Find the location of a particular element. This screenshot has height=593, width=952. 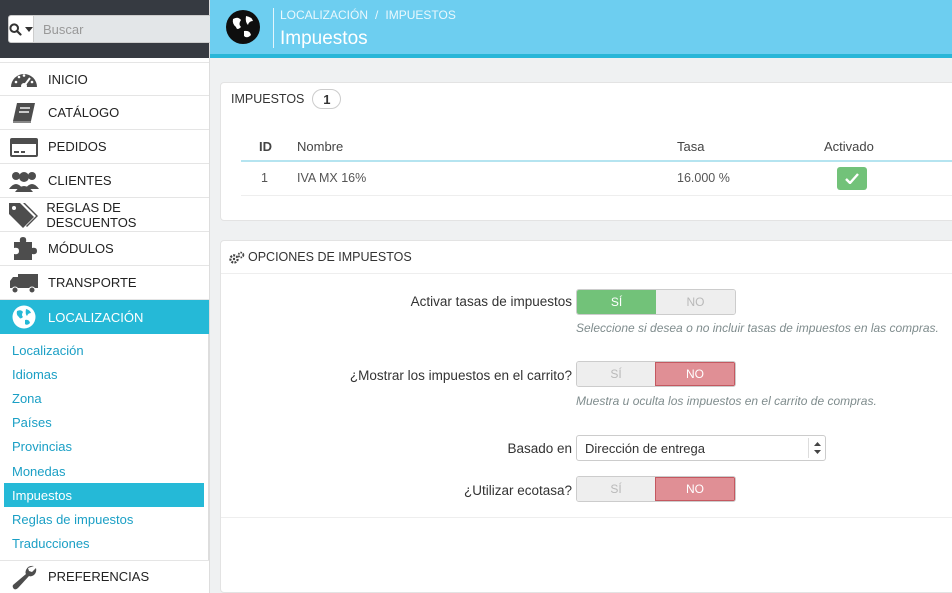

submenu-item-reglas-impuestos: Reglas de impuestos is located at coordinates (104, 519).